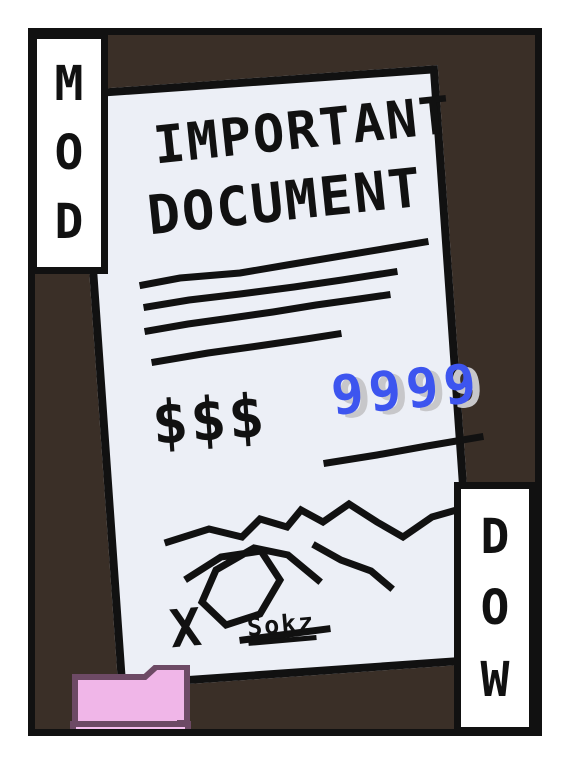 Image resolution: width=570 pixels, height=763 pixels. What do you see at coordinates (69, 84) in the screenshot?
I see `top-label-letter-1: M` at bounding box center [69, 84].